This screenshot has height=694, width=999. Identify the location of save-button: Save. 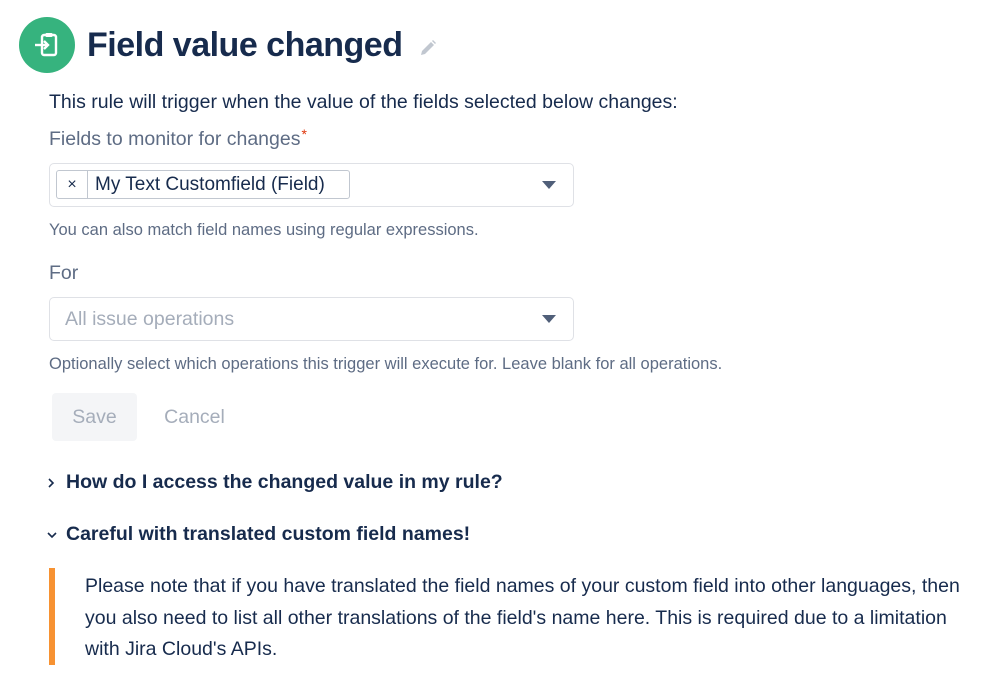
(94, 417).